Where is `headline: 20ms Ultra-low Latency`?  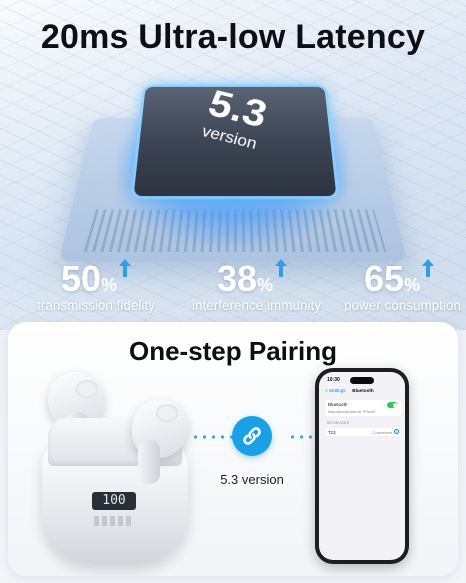 headline: 20ms Ultra-low Latency is located at coordinates (233, 37).